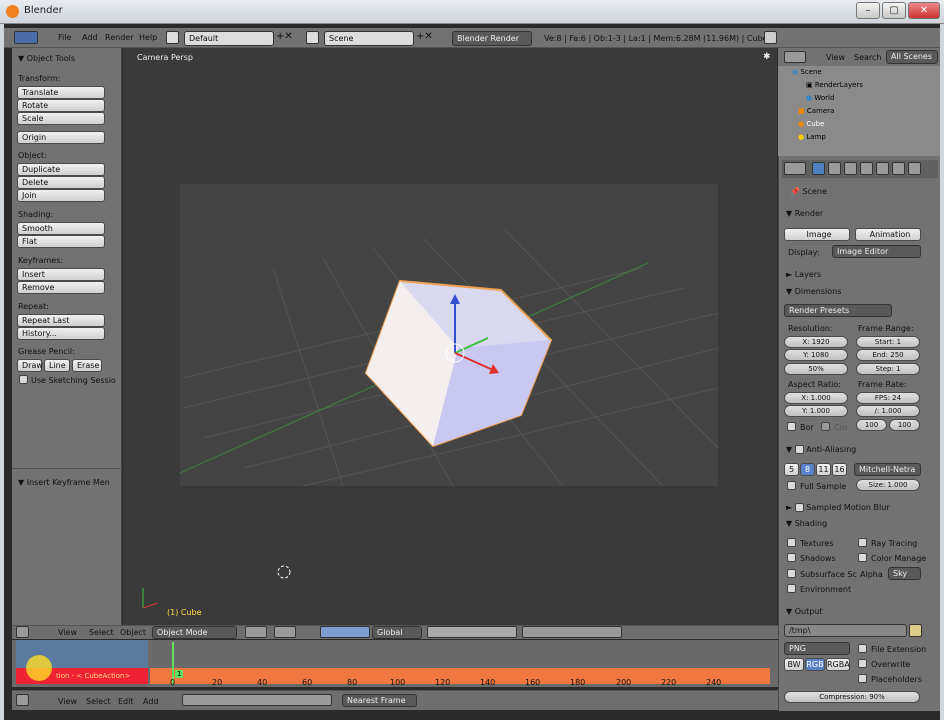 Image resolution: width=944 pixels, height=720 pixels. Describe the element at coordinates (882, 168) in the screenshot. I see `constraints-tab-icon` at that location.